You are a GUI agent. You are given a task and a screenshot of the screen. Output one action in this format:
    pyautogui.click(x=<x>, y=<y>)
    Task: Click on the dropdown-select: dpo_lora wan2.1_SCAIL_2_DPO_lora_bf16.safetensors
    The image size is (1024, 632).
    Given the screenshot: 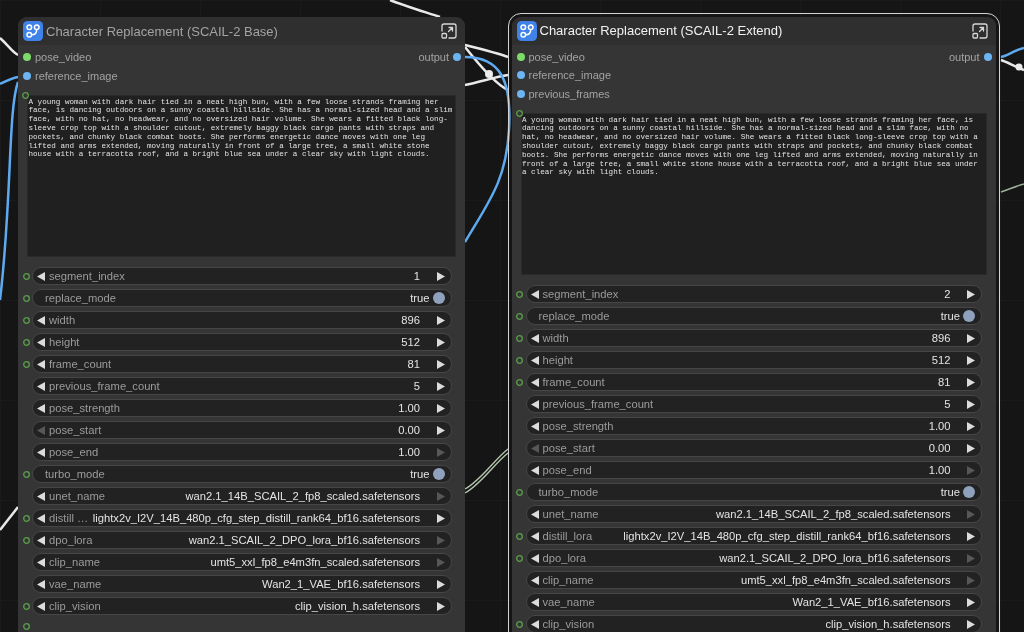 What is the action you would take?
    pyautogui.click(x=753, y=558)
    